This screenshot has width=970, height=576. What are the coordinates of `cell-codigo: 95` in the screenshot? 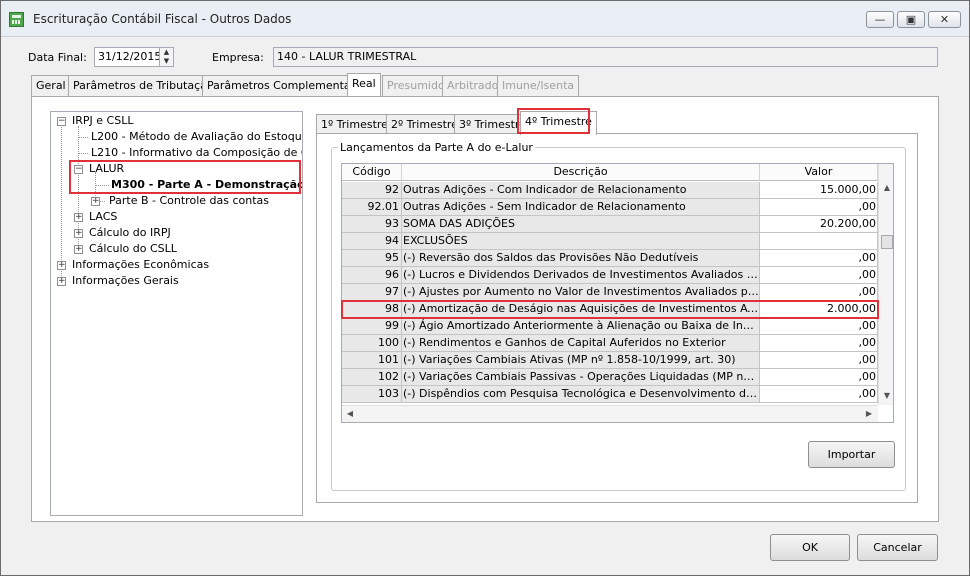 It's located at (372, 258).